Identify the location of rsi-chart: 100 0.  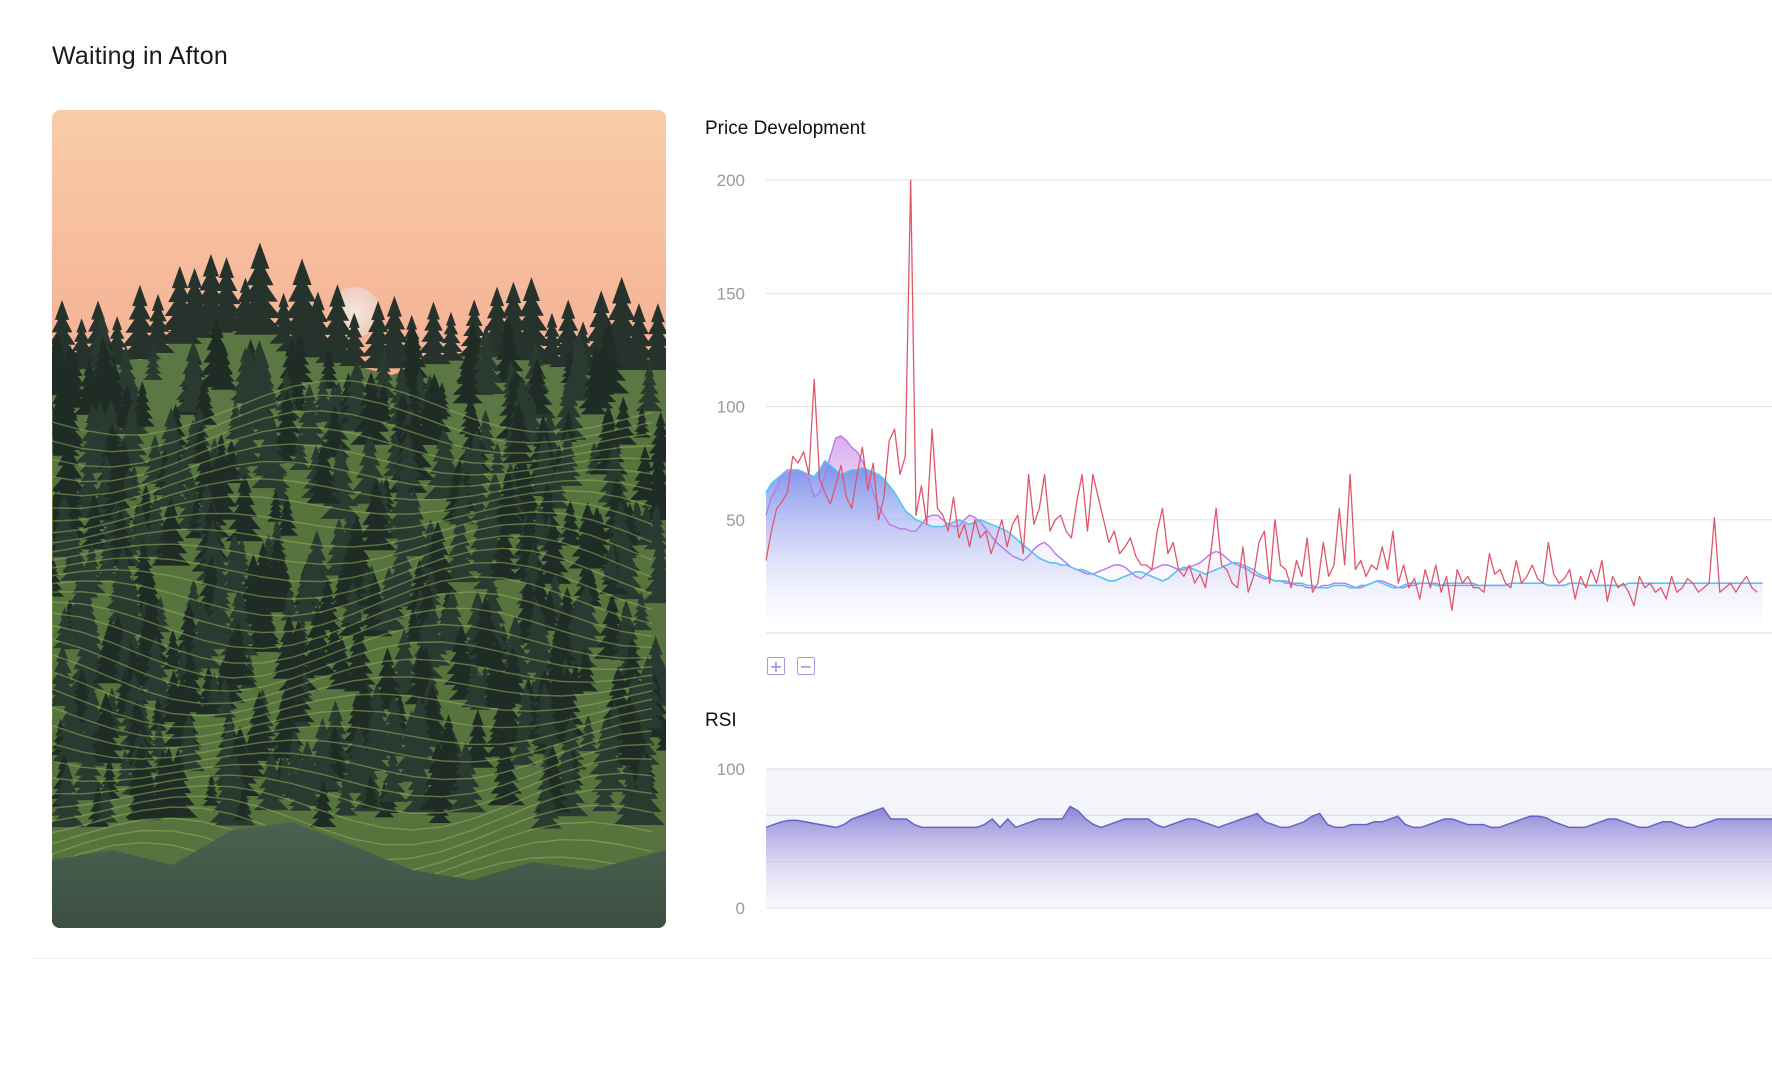
(1244, 839).